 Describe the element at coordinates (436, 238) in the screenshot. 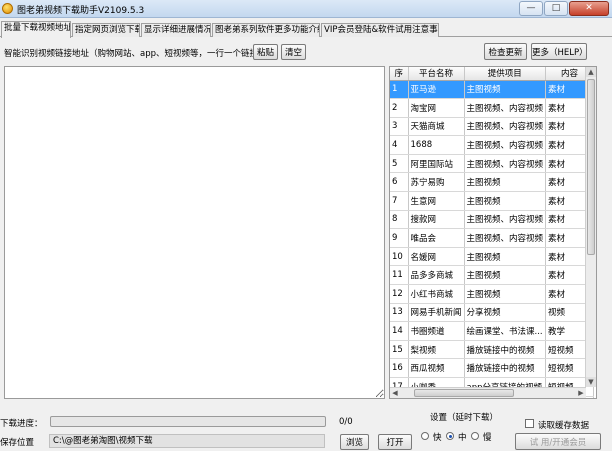

I see `cell-platform-name: 唯品会` at that location.